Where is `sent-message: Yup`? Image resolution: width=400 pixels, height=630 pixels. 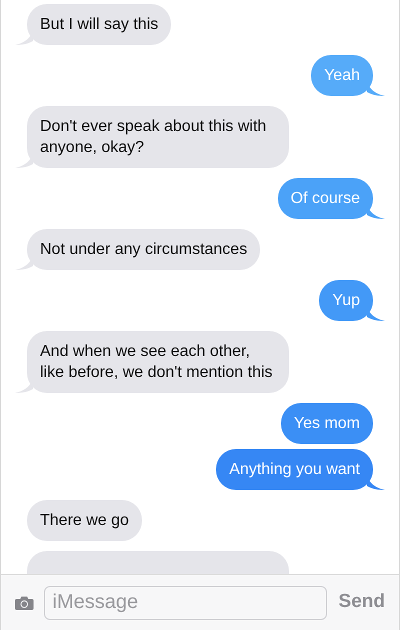
sent-message: Yup is located at coordinates (346, 300).